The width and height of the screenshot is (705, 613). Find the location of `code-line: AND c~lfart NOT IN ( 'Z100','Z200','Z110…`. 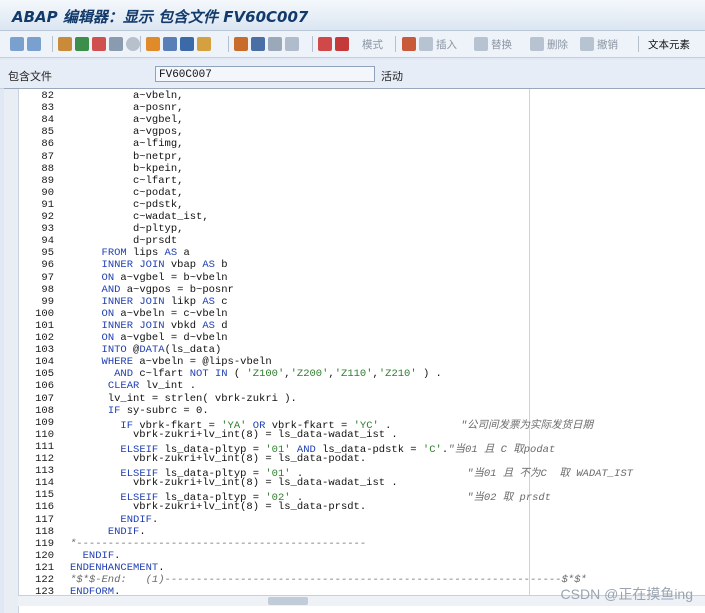

code-line: AND c~lfart NOT IN ( 'Z100','Z200','Z110… is located at coordinates (256, 374).